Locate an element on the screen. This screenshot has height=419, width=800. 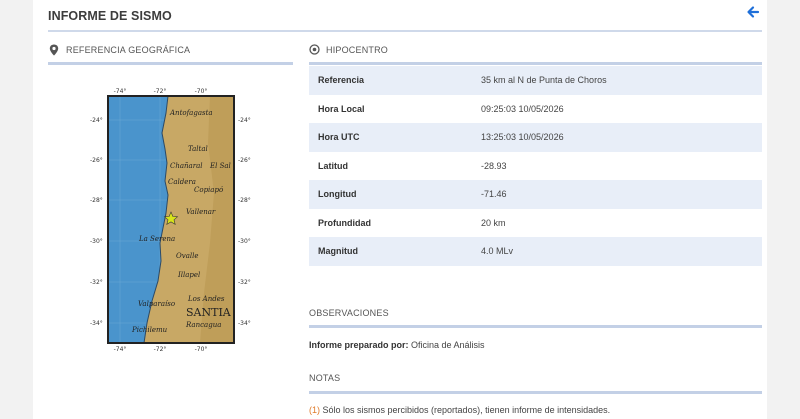
map-city-label: Valparaíso is located at coordinates (156, 304).